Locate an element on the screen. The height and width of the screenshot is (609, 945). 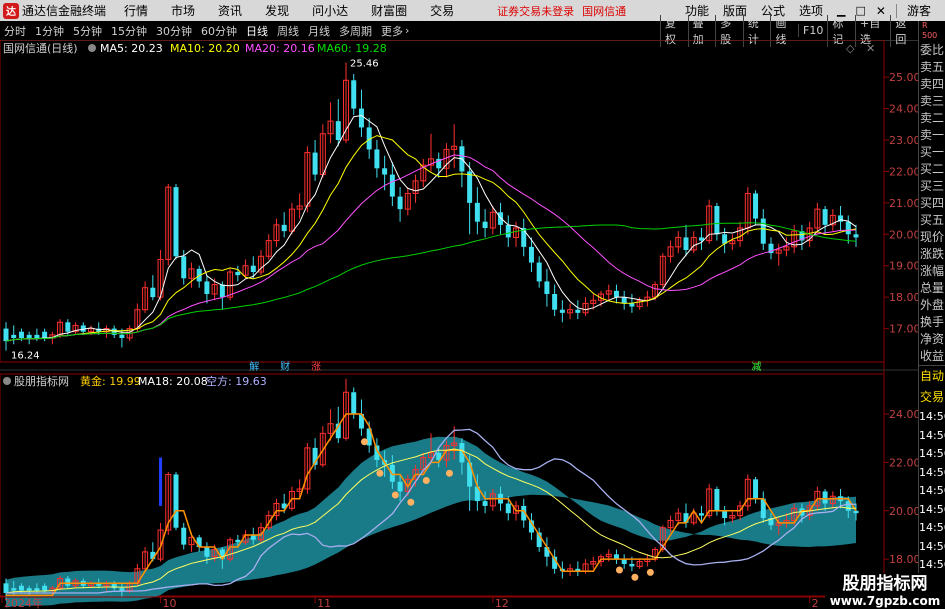
login-warning: 证券交易未登录 is located at coordinates (535, 11).